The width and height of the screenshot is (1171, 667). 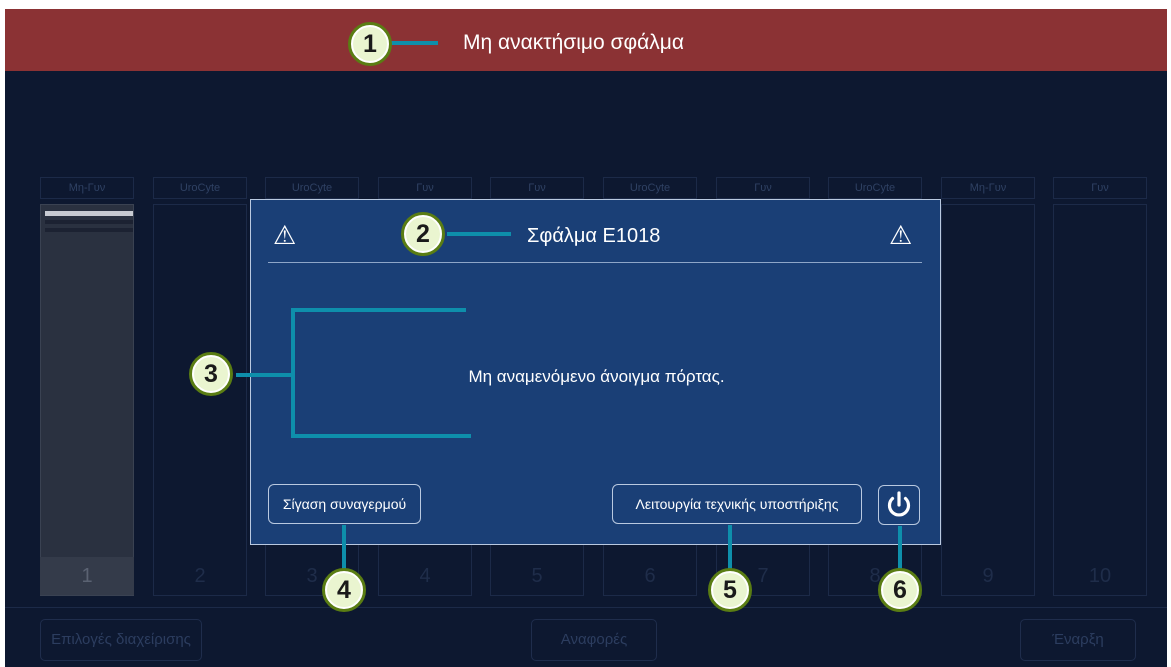 What do you see at coordinates (537, 576) in the screenshot?
I see `vial-number: 5` at bounding box center [537, 576].